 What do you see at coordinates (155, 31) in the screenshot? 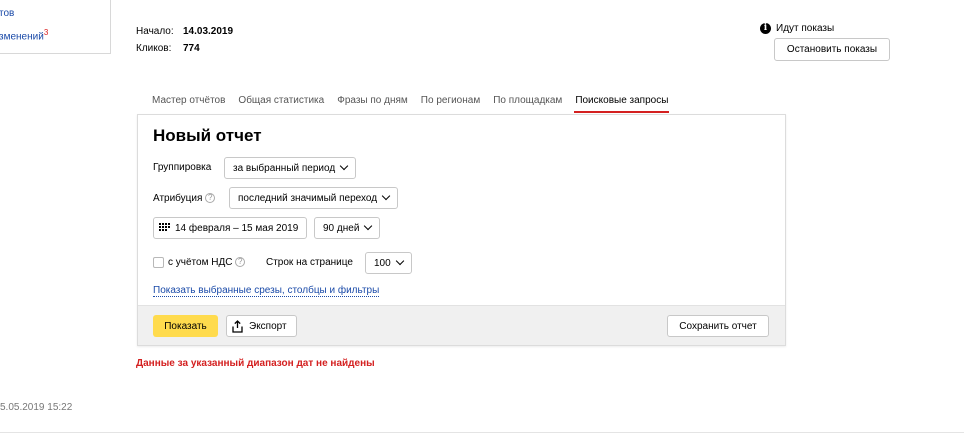
I see `start-label: Начало:` at bounding box center [155, 31].